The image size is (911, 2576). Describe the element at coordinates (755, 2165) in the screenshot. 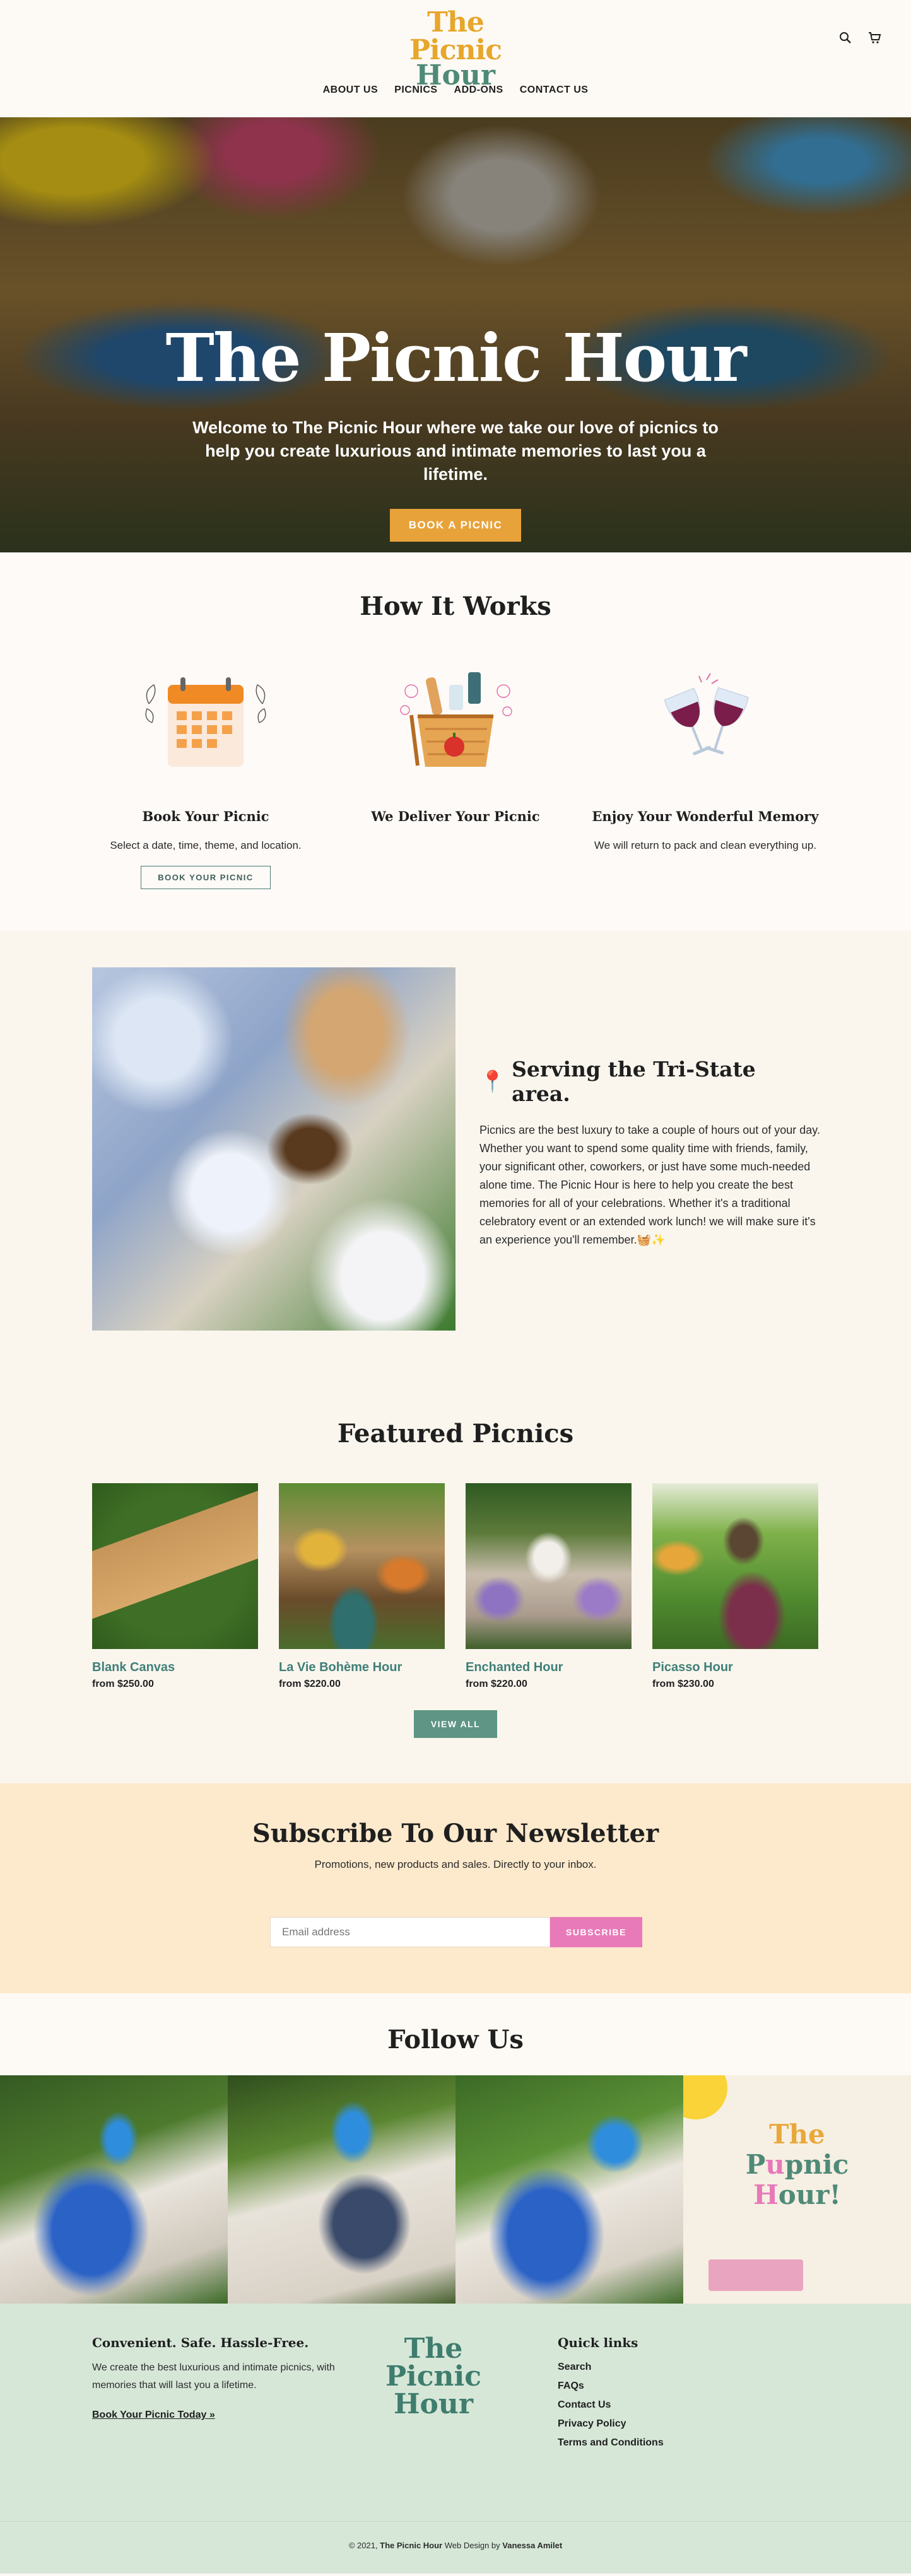

I see `promo-line-2a: P` at that location.